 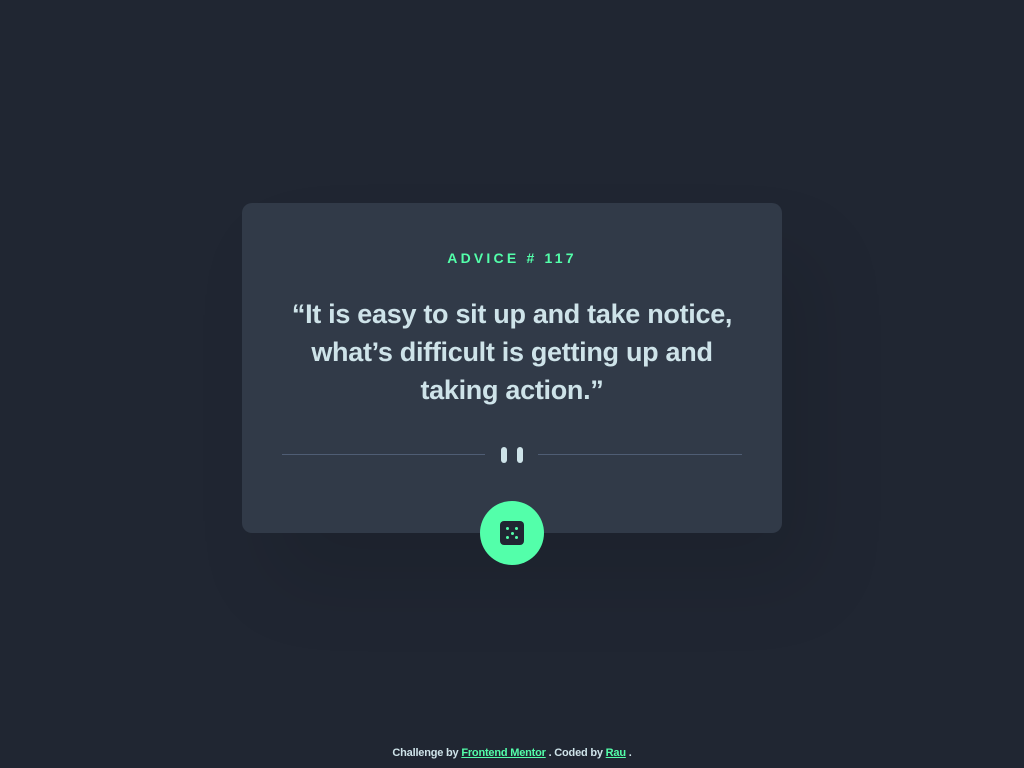 I want to click on attribution-suffix: ., so click(x=630, y=753).